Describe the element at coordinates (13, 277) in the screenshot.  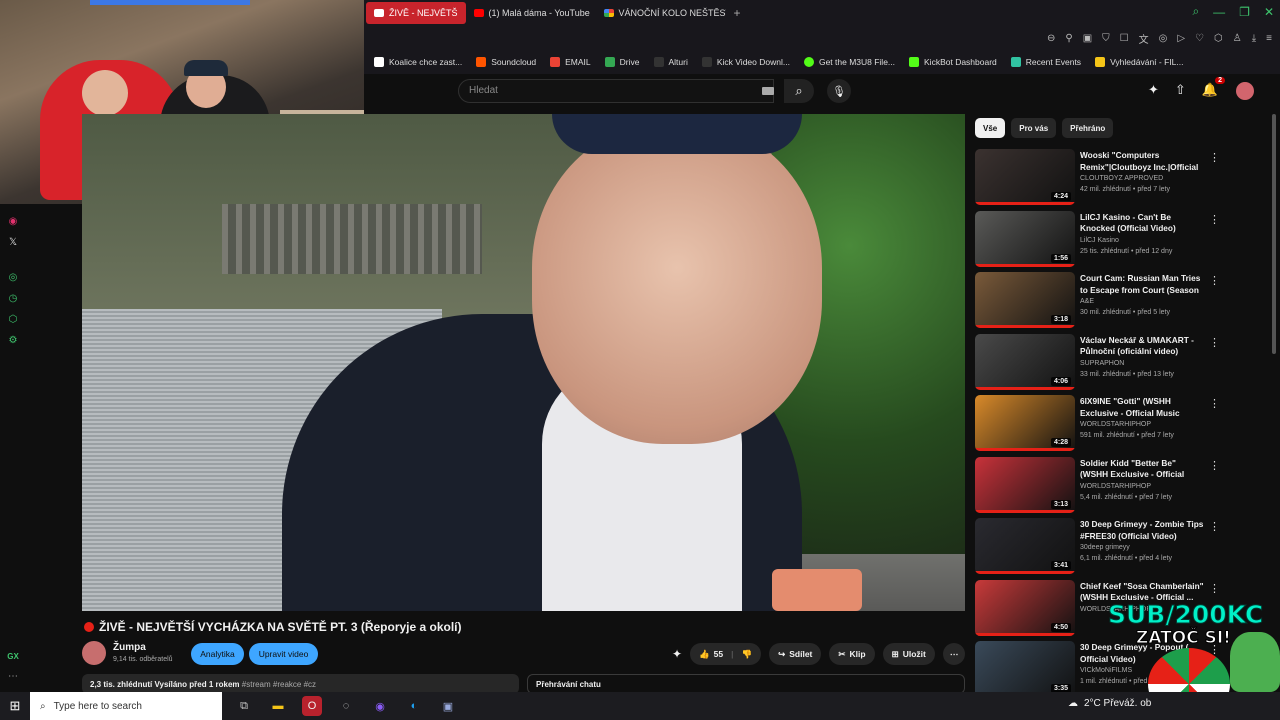
I see `player-icon: ◎` at that location.